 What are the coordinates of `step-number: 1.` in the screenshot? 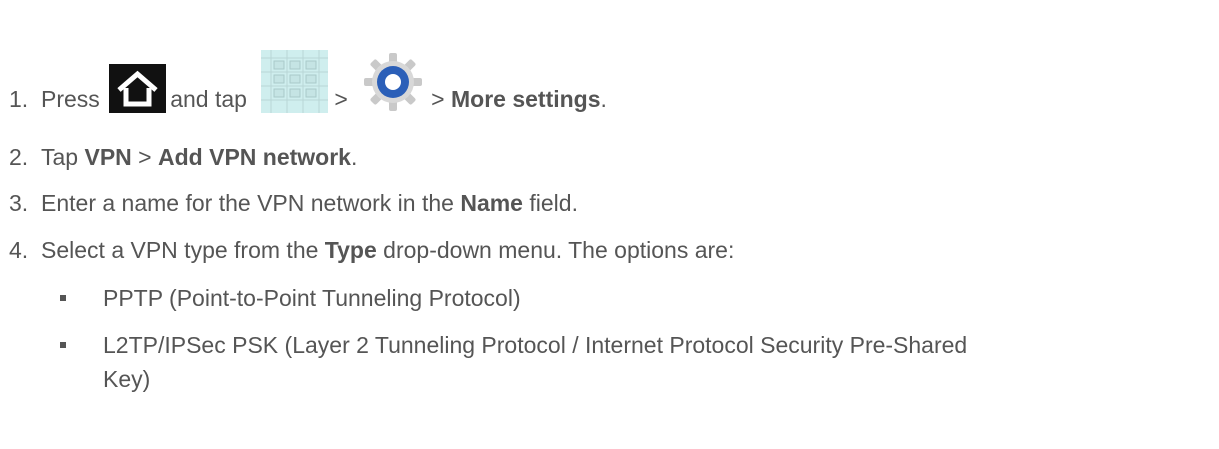 It's located at (19, 99).